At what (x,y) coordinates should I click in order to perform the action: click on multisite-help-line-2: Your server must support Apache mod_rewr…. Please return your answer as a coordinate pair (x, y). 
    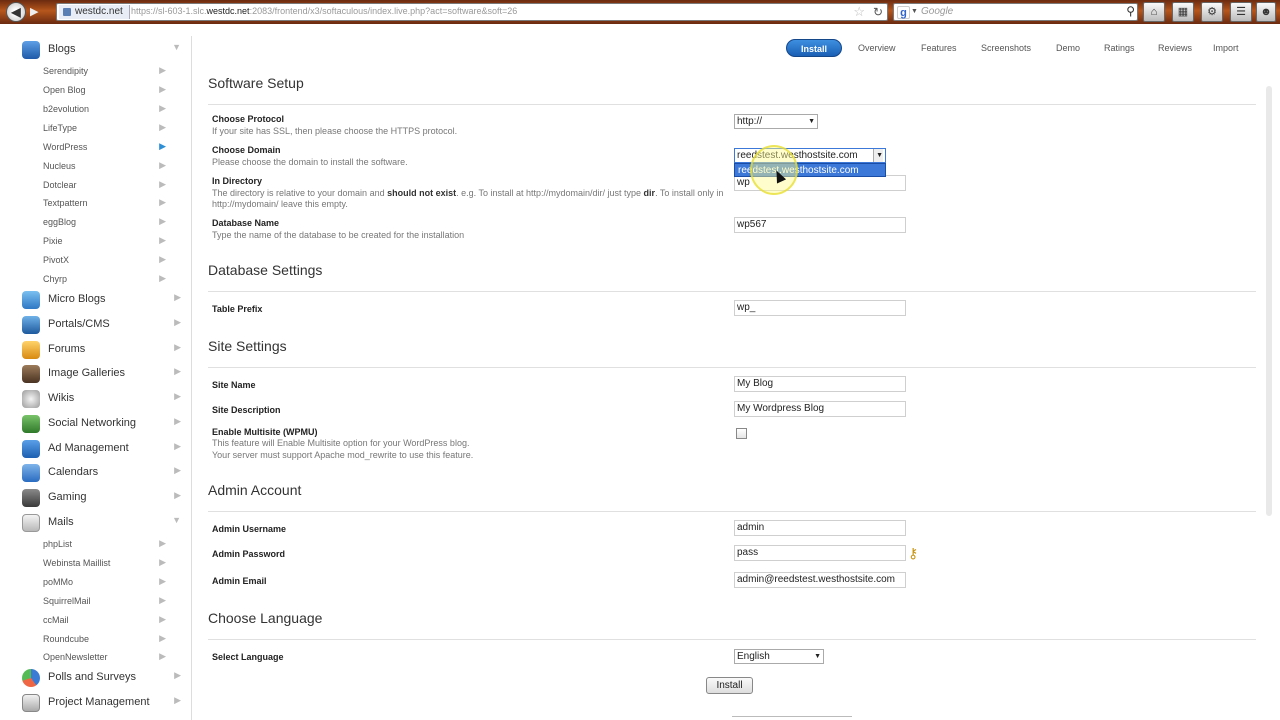
    Looking at the image, I should click on (343, 455).